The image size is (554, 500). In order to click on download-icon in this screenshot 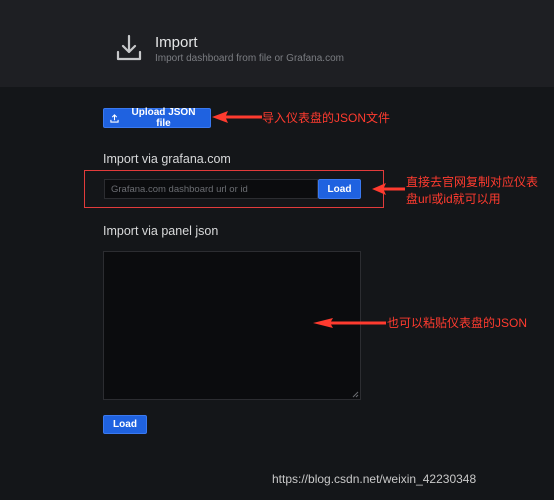, I will do `click(129, 47)`.